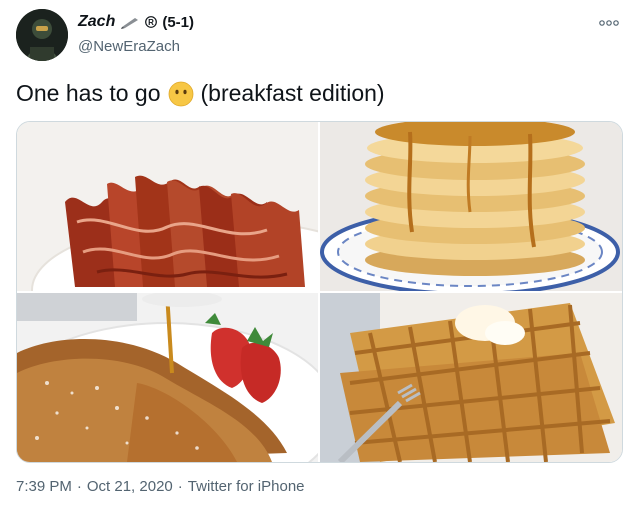 This screenshot has width=635, height=512. I want to click on tweet-source: Twitter for iPhone, so click(246, 486).